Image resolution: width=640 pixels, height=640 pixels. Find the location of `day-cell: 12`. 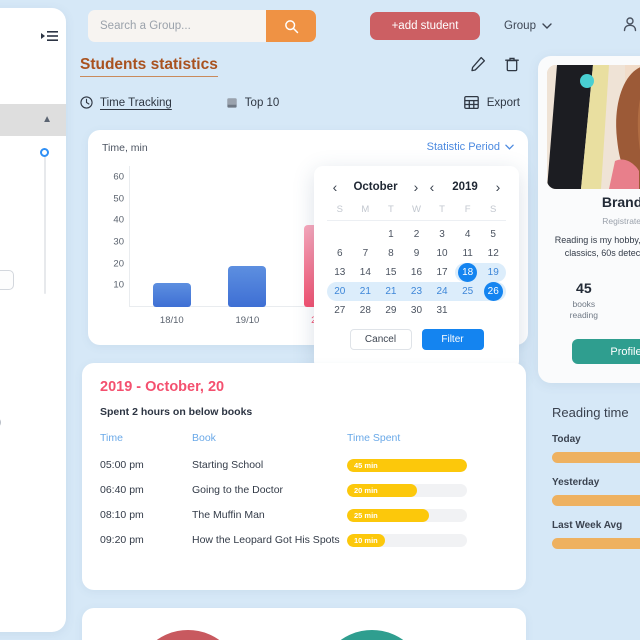

day-cell: 12 is located at coordinates (493, 253).